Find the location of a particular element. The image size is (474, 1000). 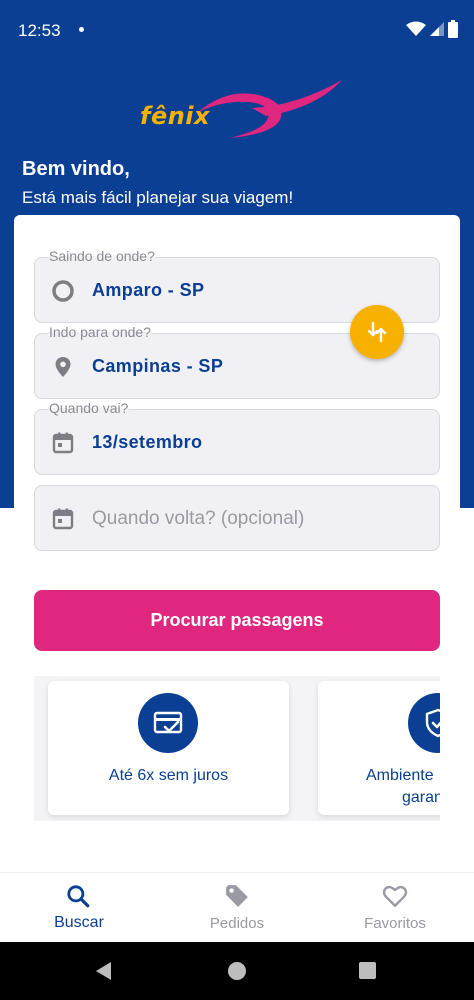

shield-check-icon is located at coordinates (432, 723).